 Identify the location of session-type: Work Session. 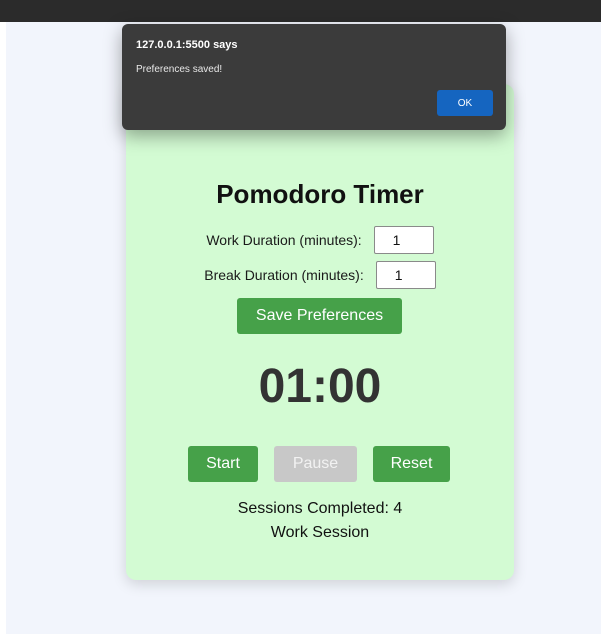
(320, 532).